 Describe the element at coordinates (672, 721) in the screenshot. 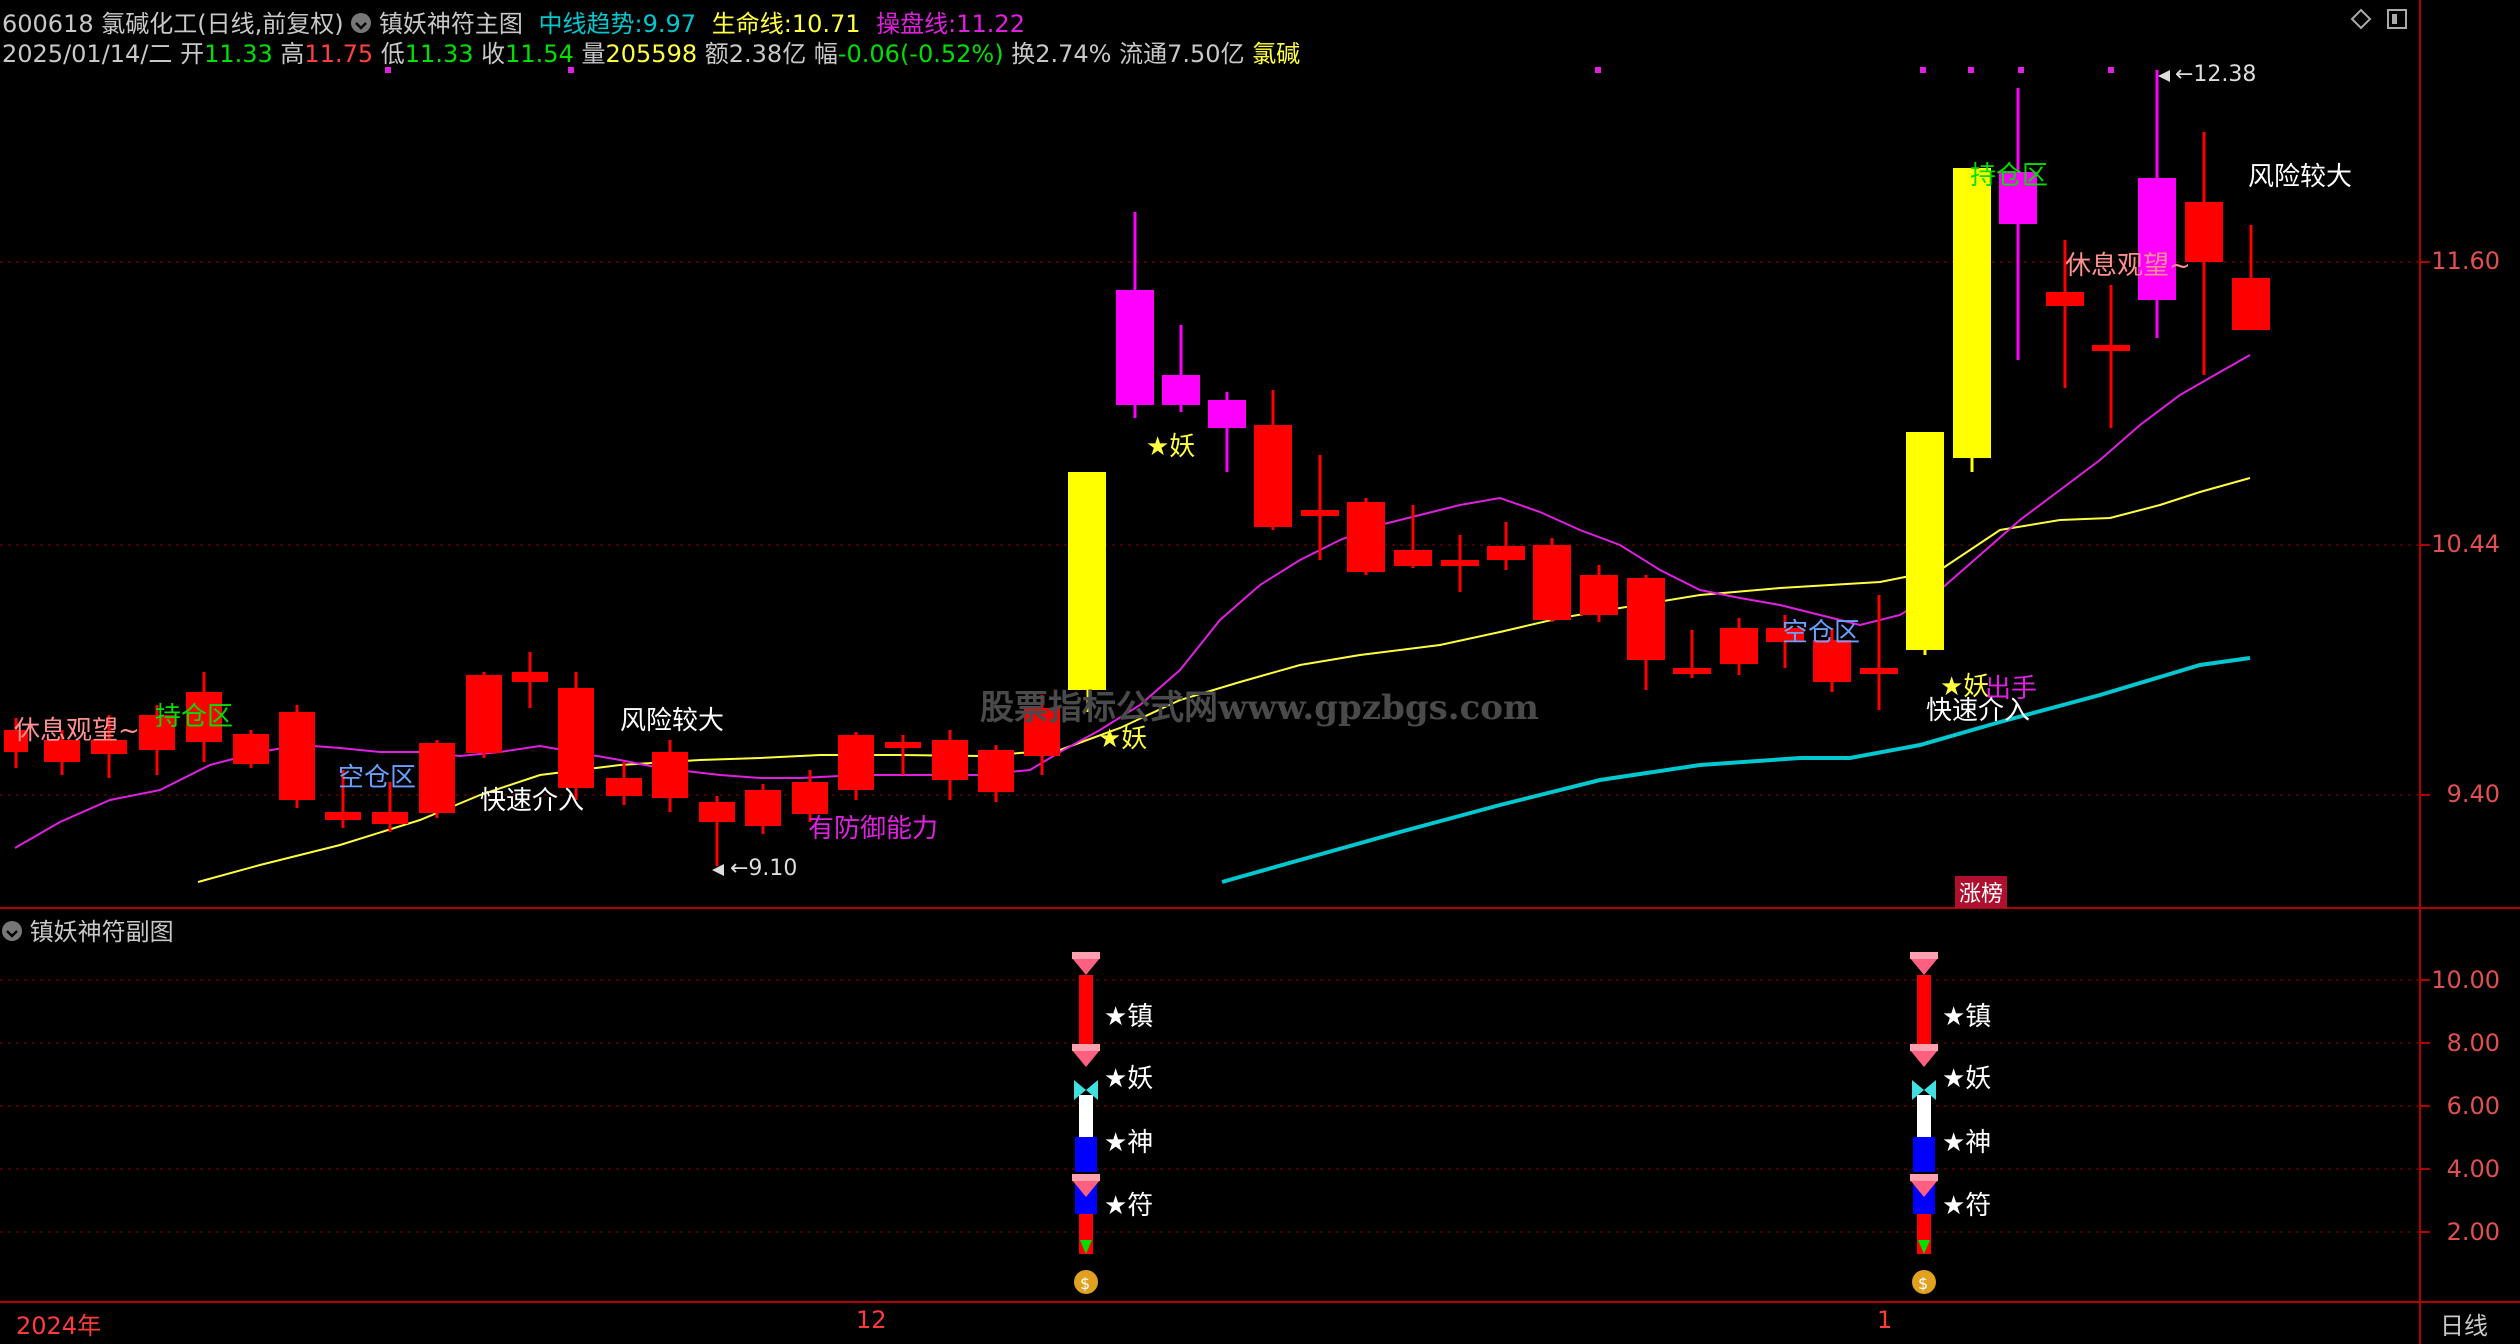

I see `annotation-high-risk: 风险较大` at that location.